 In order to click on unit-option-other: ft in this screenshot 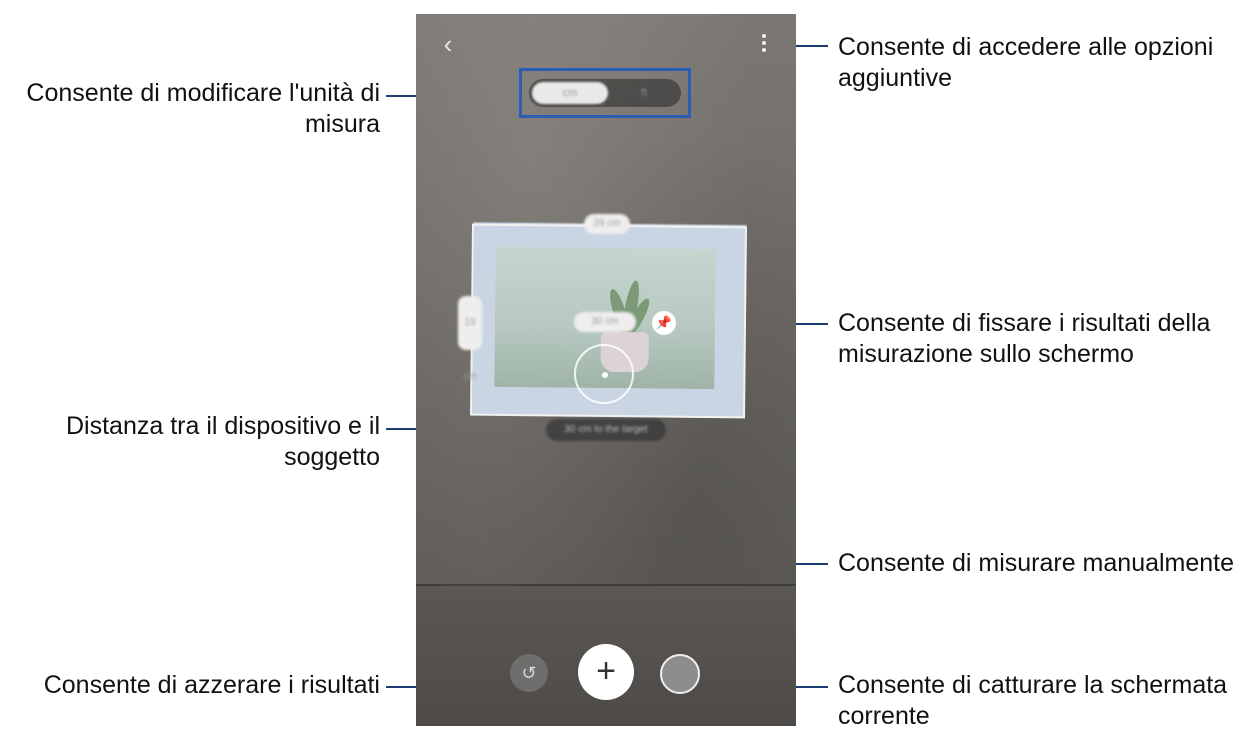, I will do `click(644, 93)`.